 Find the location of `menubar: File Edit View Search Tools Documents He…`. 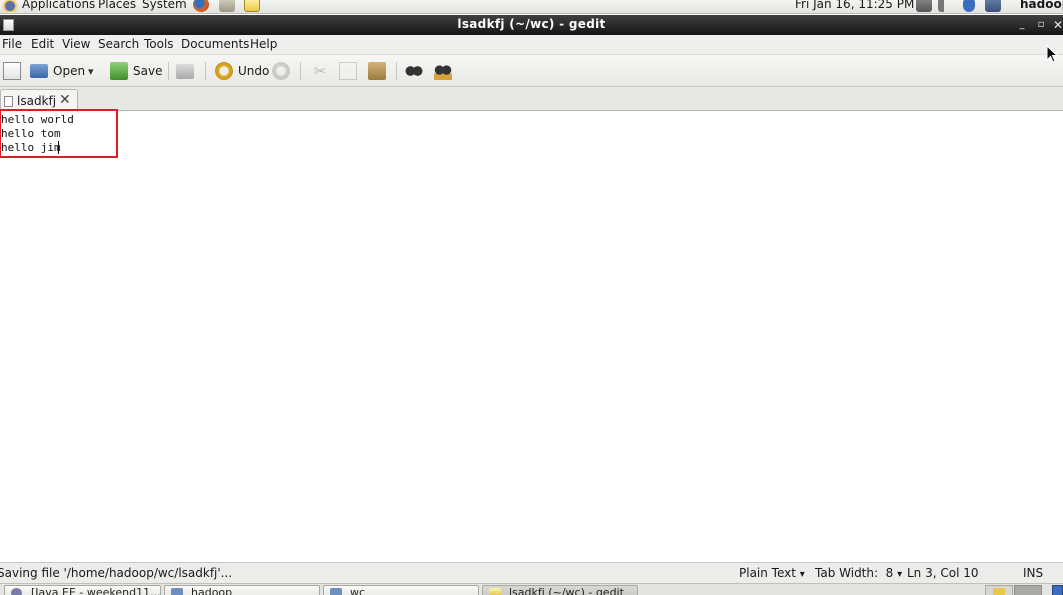

menubar: File Edit View Search Tools Documents He… is located at coordinates (531, 45).